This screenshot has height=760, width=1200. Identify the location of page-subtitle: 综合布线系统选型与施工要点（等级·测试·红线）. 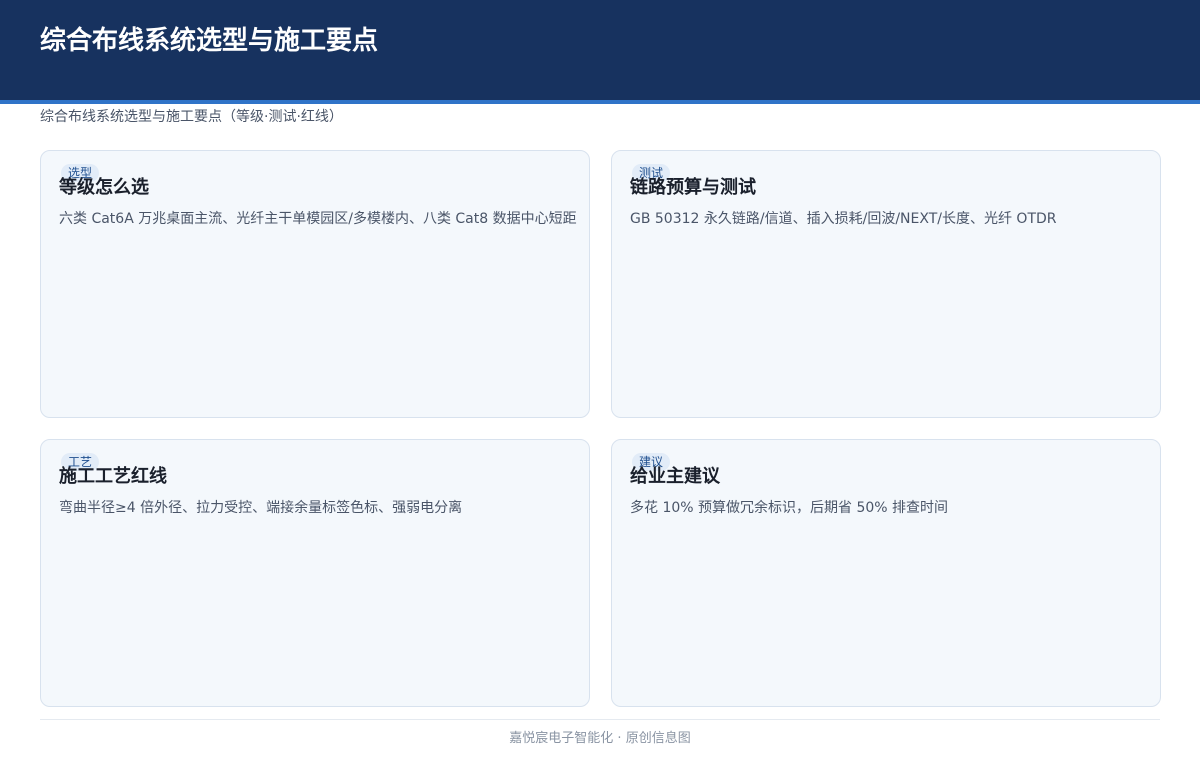
(191, 117).